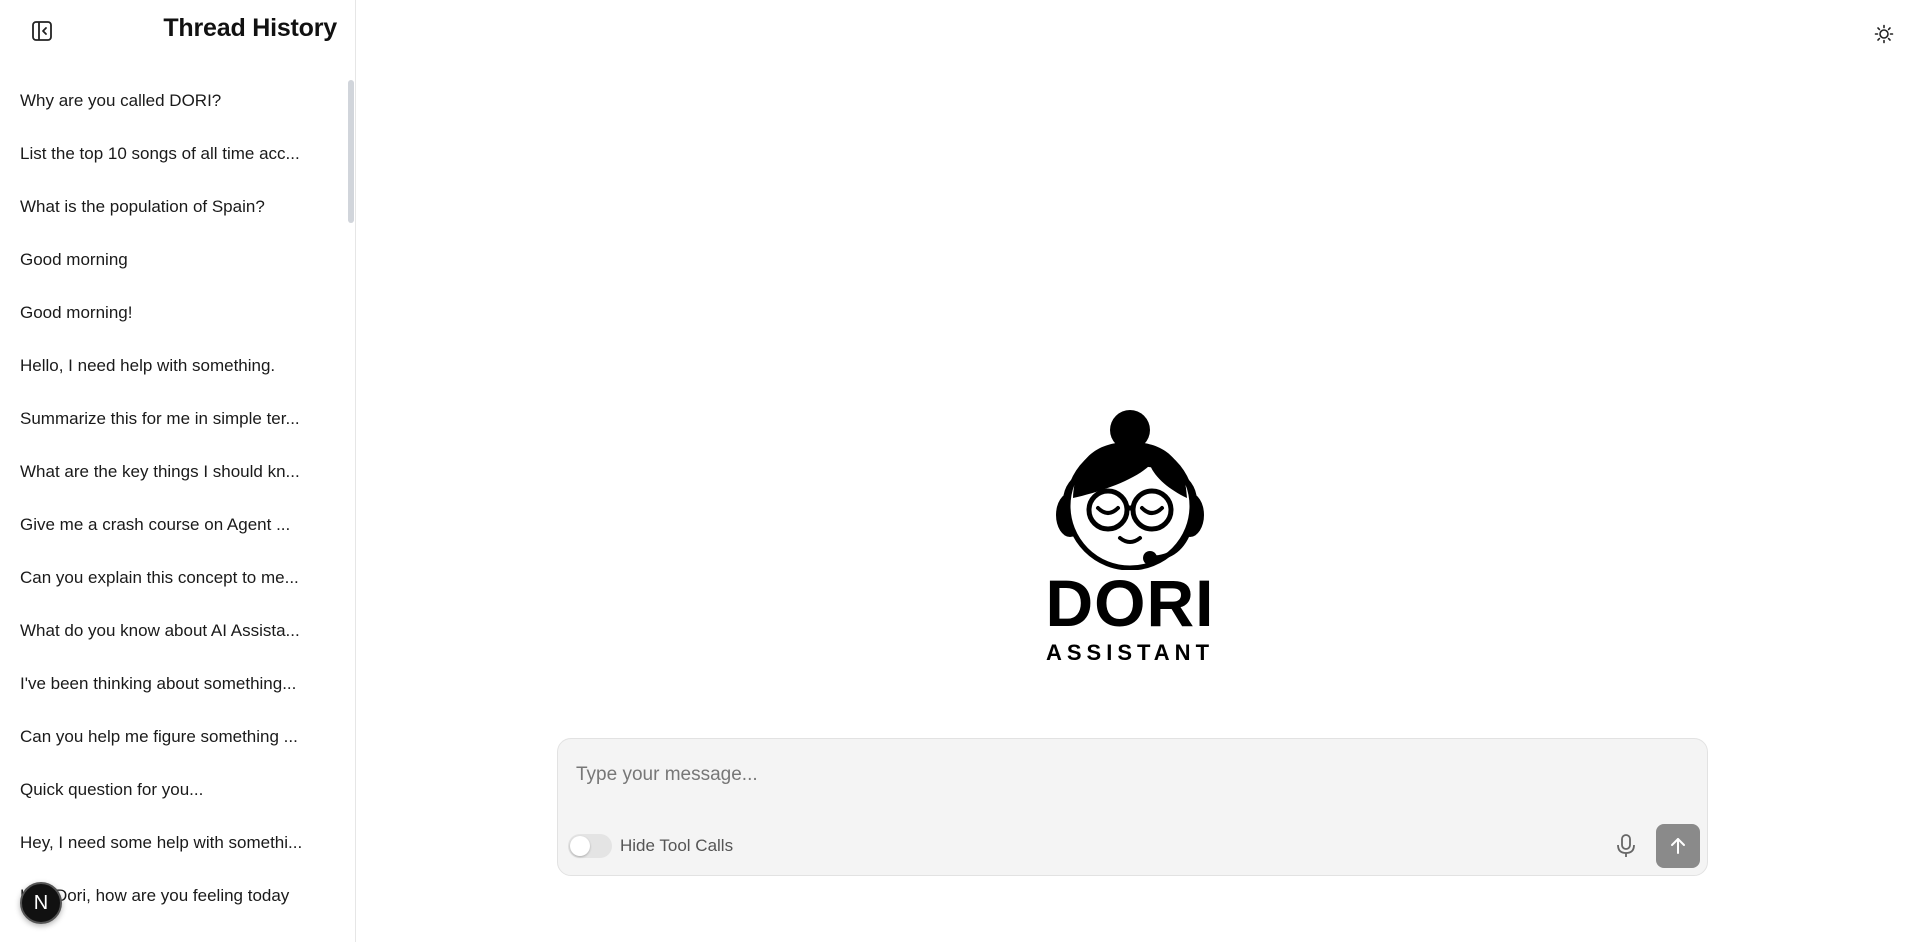 The height and width of the screenshot is (942, 1911). Describe the element at coordinates (351, 151) in the screenshot. I see `sidebar-scrollbar` at that location.